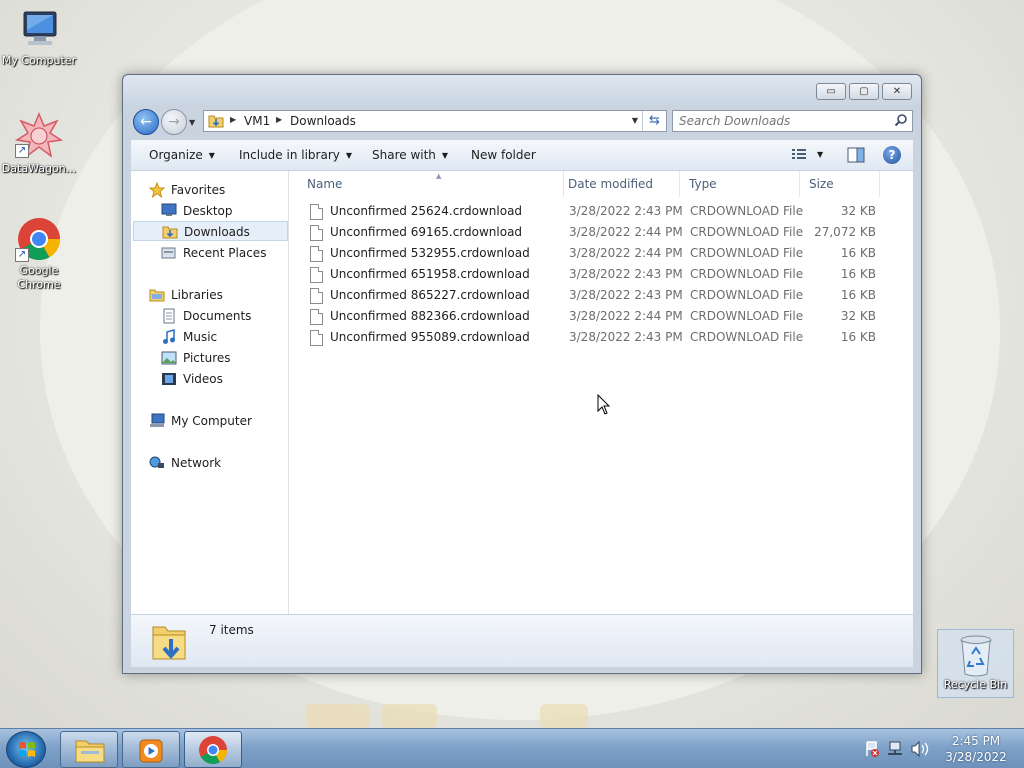 This screenshot has height=768, width=1024. I want to click on column-header-name: ▲ Name, so click(431, 184).